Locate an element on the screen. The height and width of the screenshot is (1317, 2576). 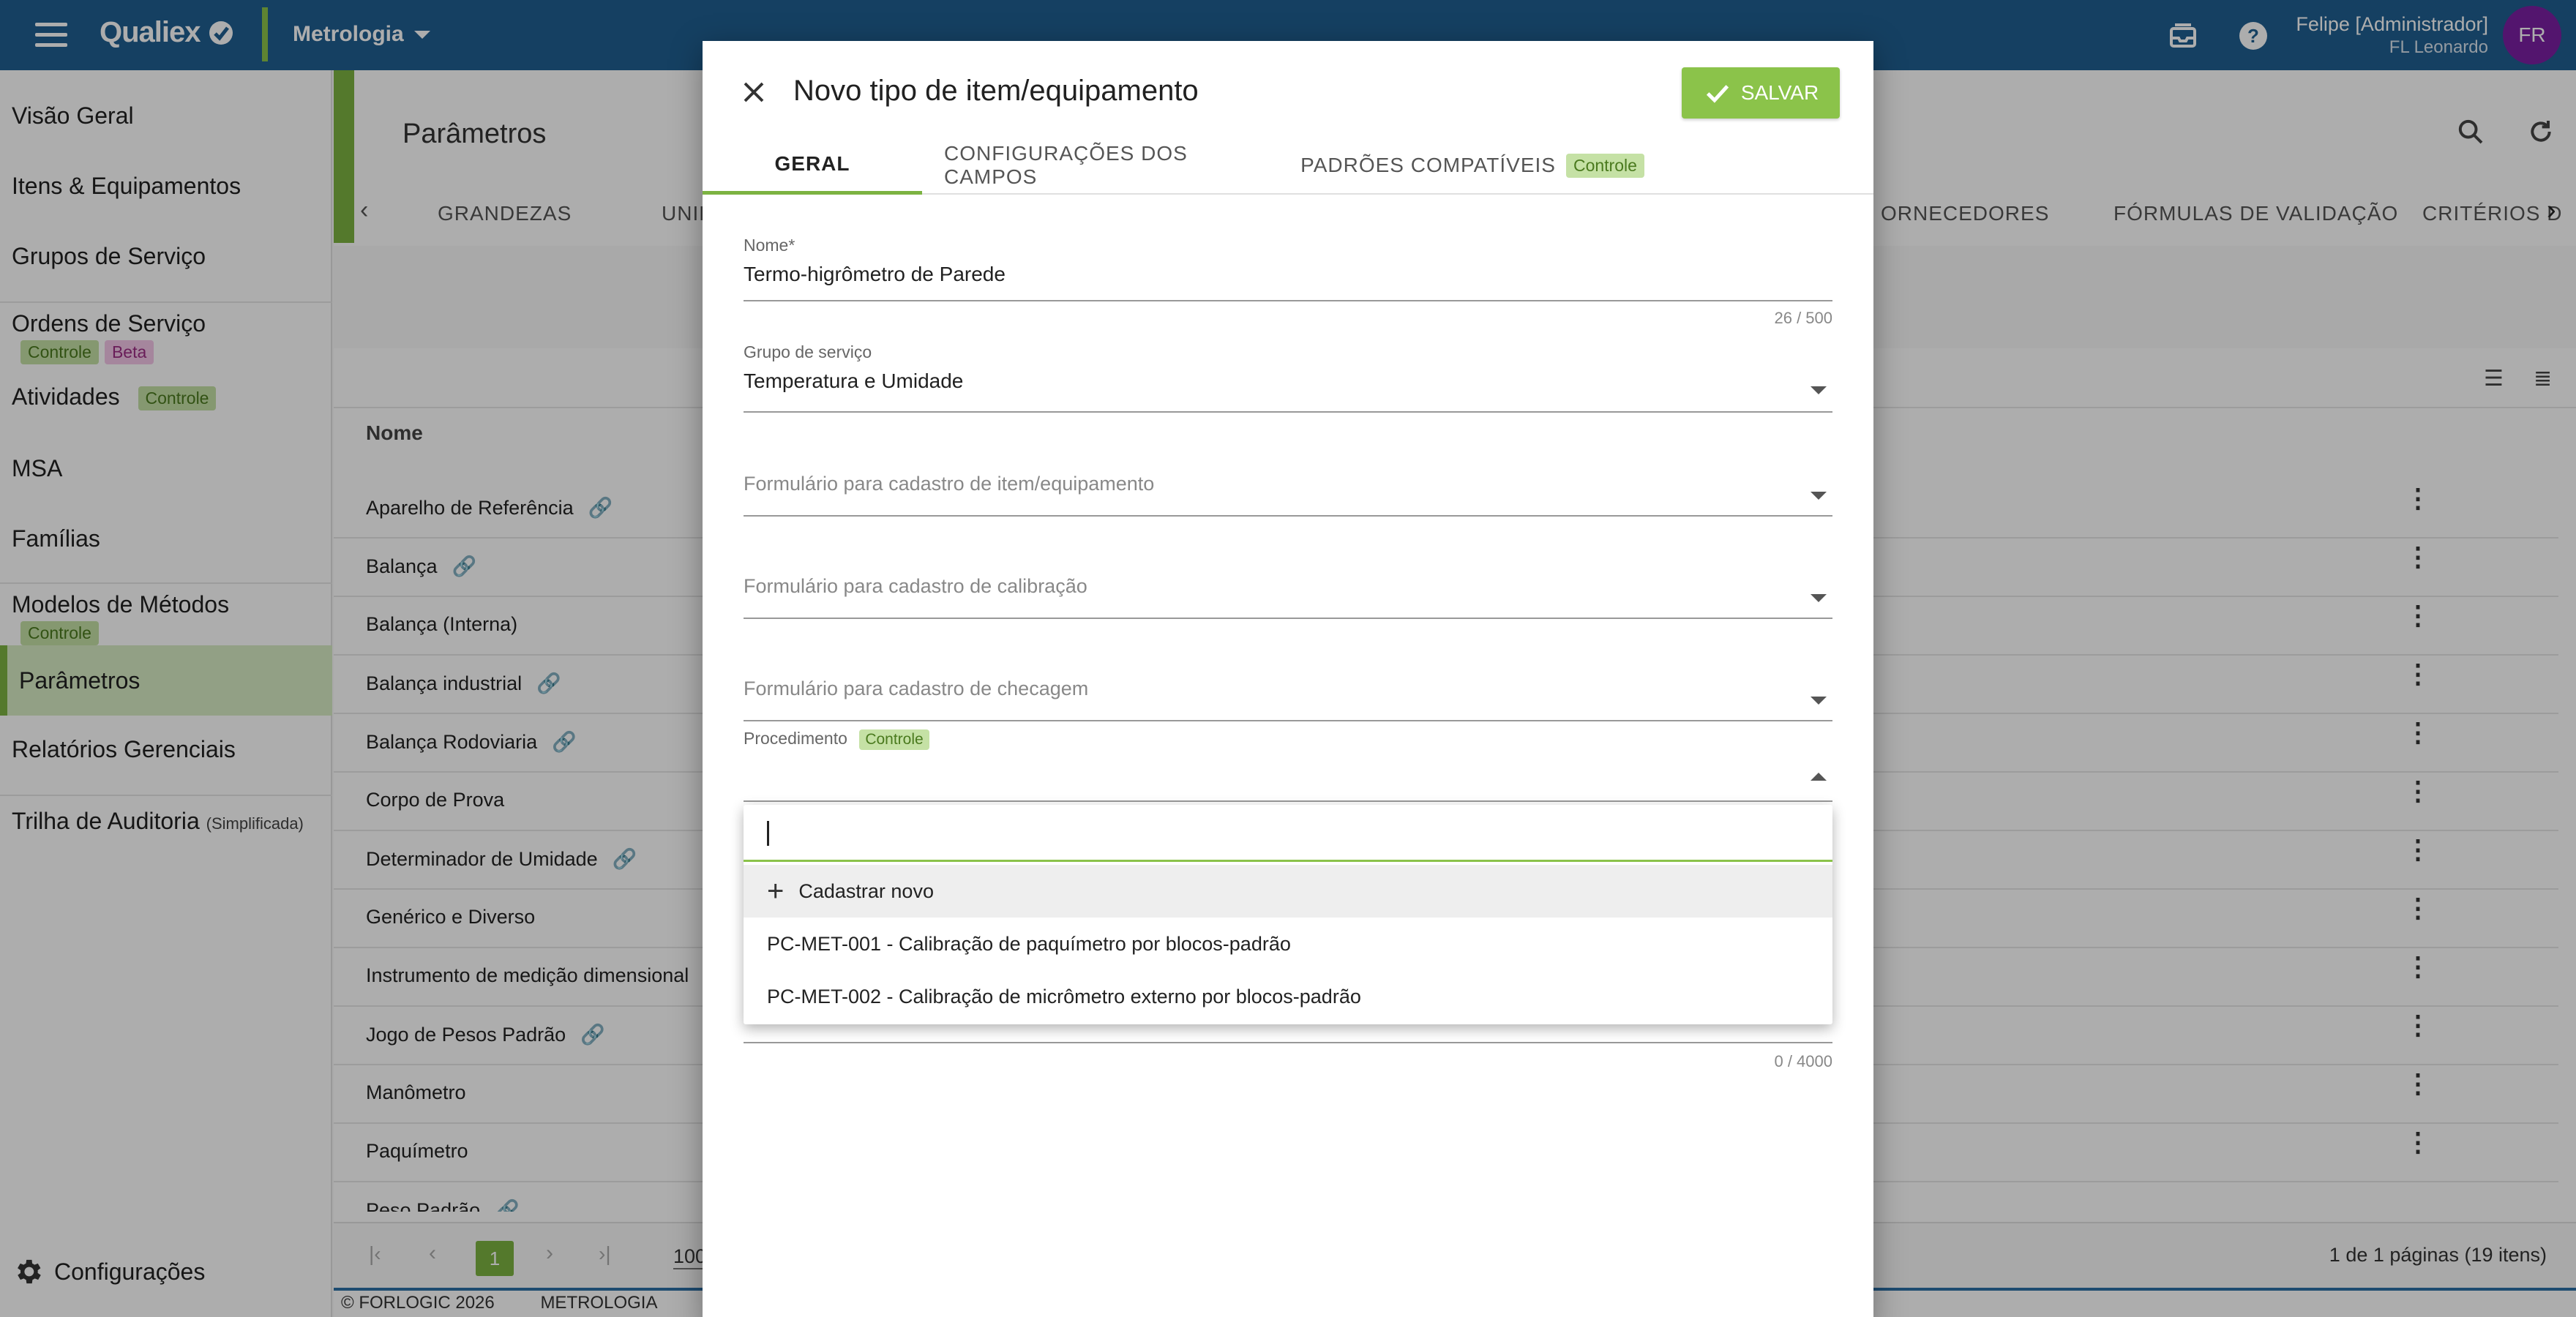
plus-icon: + is located at coordinates (776, 891).